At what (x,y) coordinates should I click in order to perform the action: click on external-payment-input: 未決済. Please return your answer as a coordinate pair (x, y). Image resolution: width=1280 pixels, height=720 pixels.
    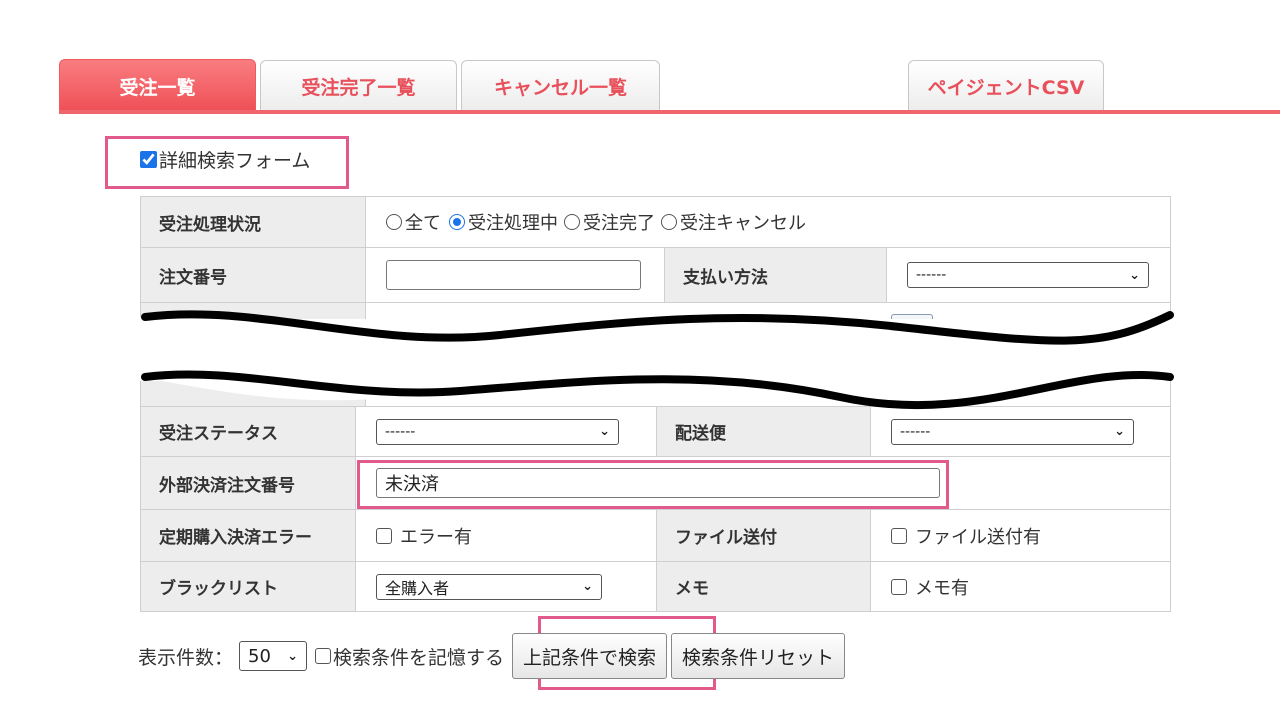
    Looking at the image, I should click on (658, 483).